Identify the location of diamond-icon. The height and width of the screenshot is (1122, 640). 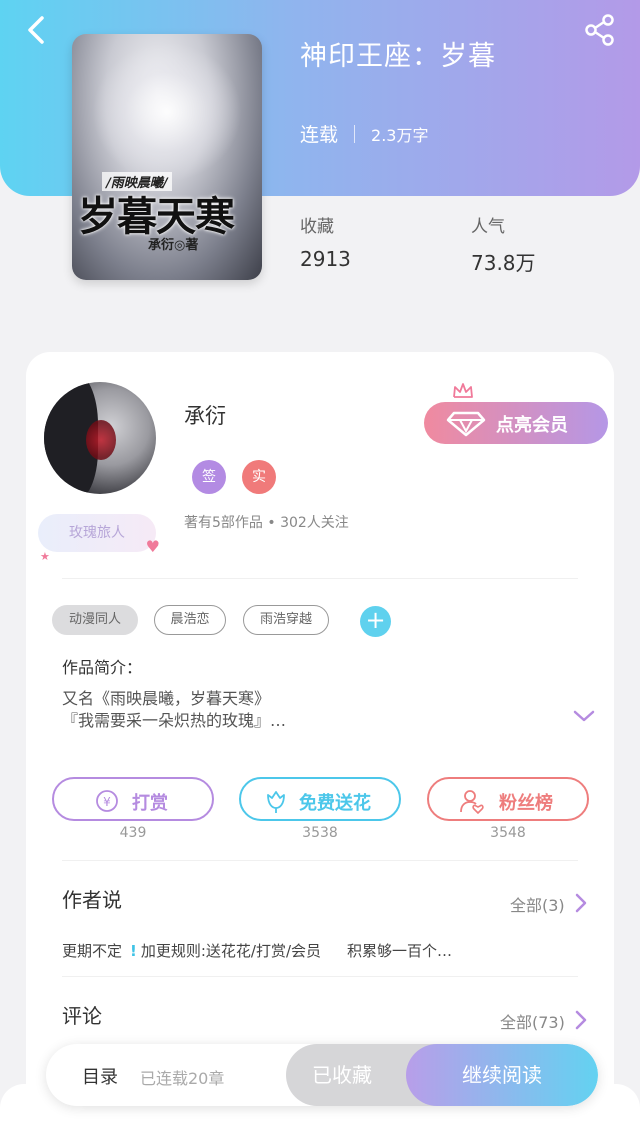
(466, 424).